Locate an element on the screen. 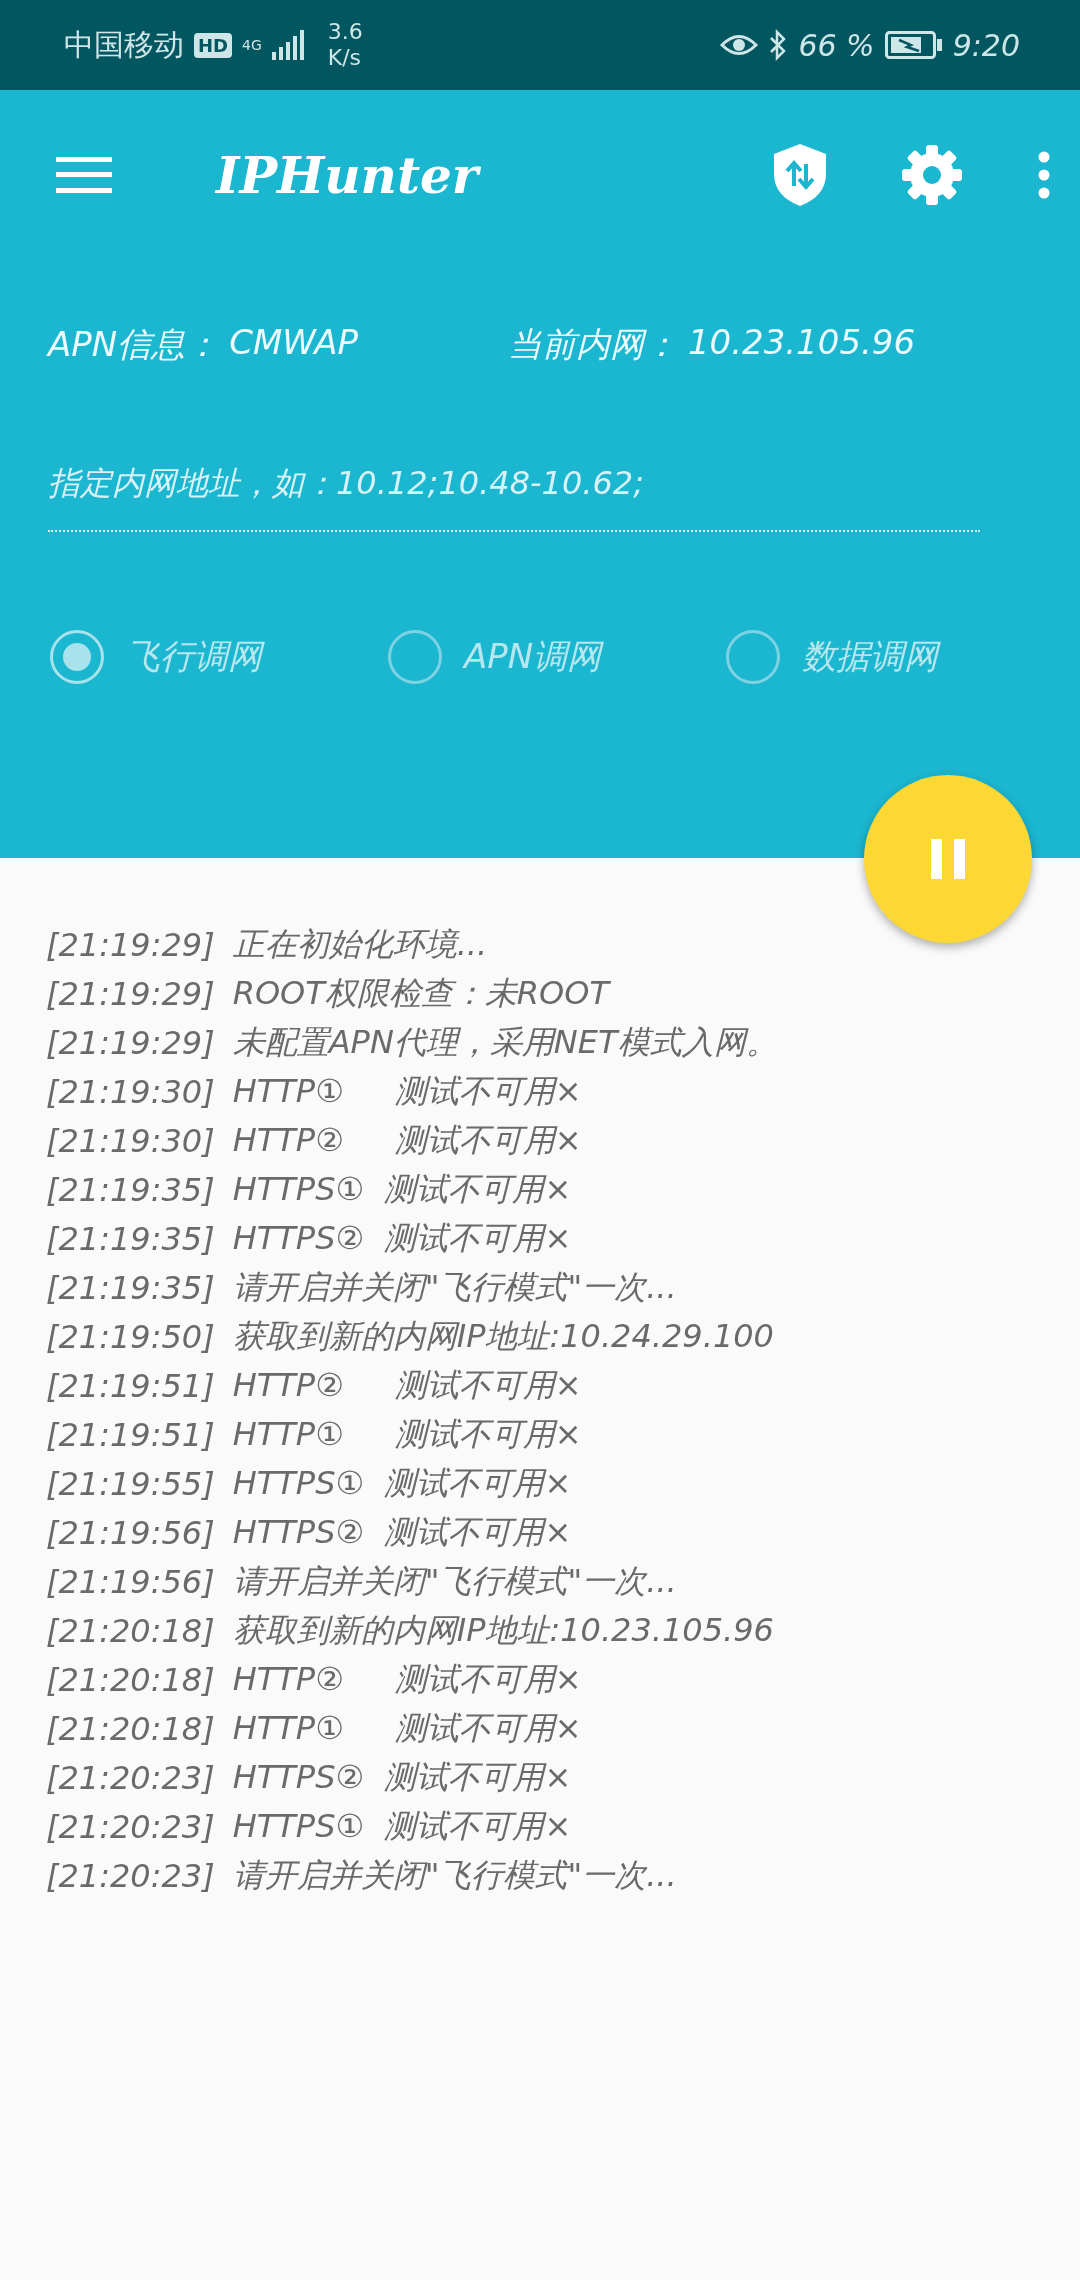 The image size is (1080, 2280). shield-button is located at coordinates (800, 175).